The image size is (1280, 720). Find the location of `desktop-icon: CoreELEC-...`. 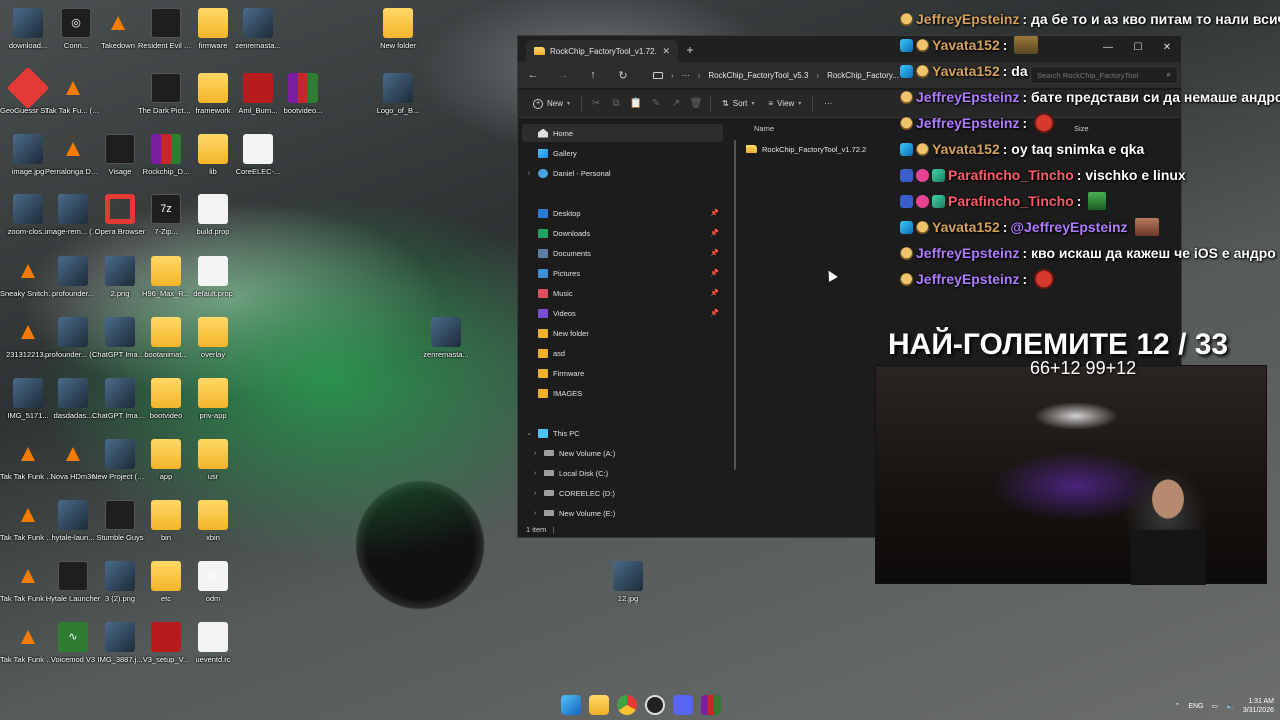

desktop-icon: CoreELEC-... is located at coordinates (258, 164).